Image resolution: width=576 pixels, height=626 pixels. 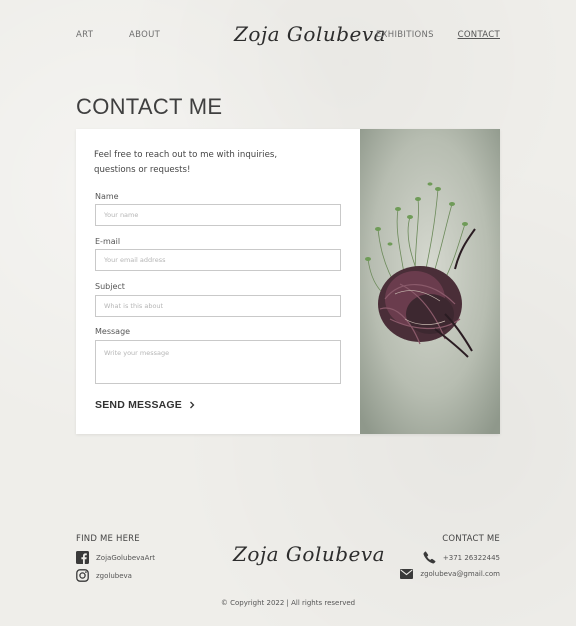 What do you see at coordinates (310, 34) in the screenshot?
I see `site-logo: Zoja Golubeva` at bounding box center [310, 34].